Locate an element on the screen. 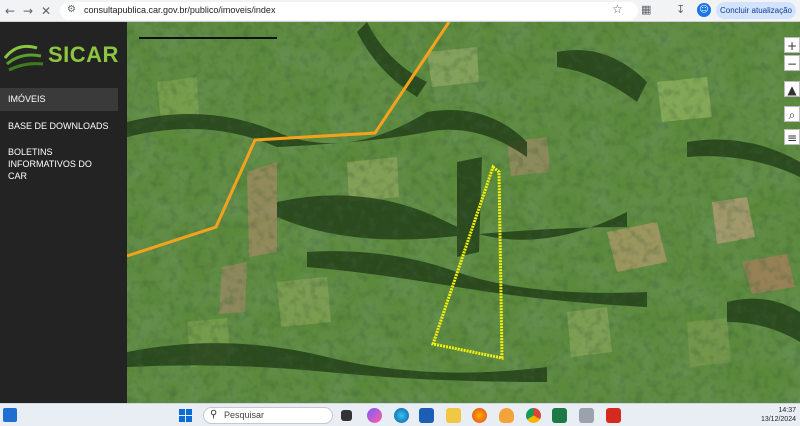  task-view-icon is located at coordinates (346, 415).